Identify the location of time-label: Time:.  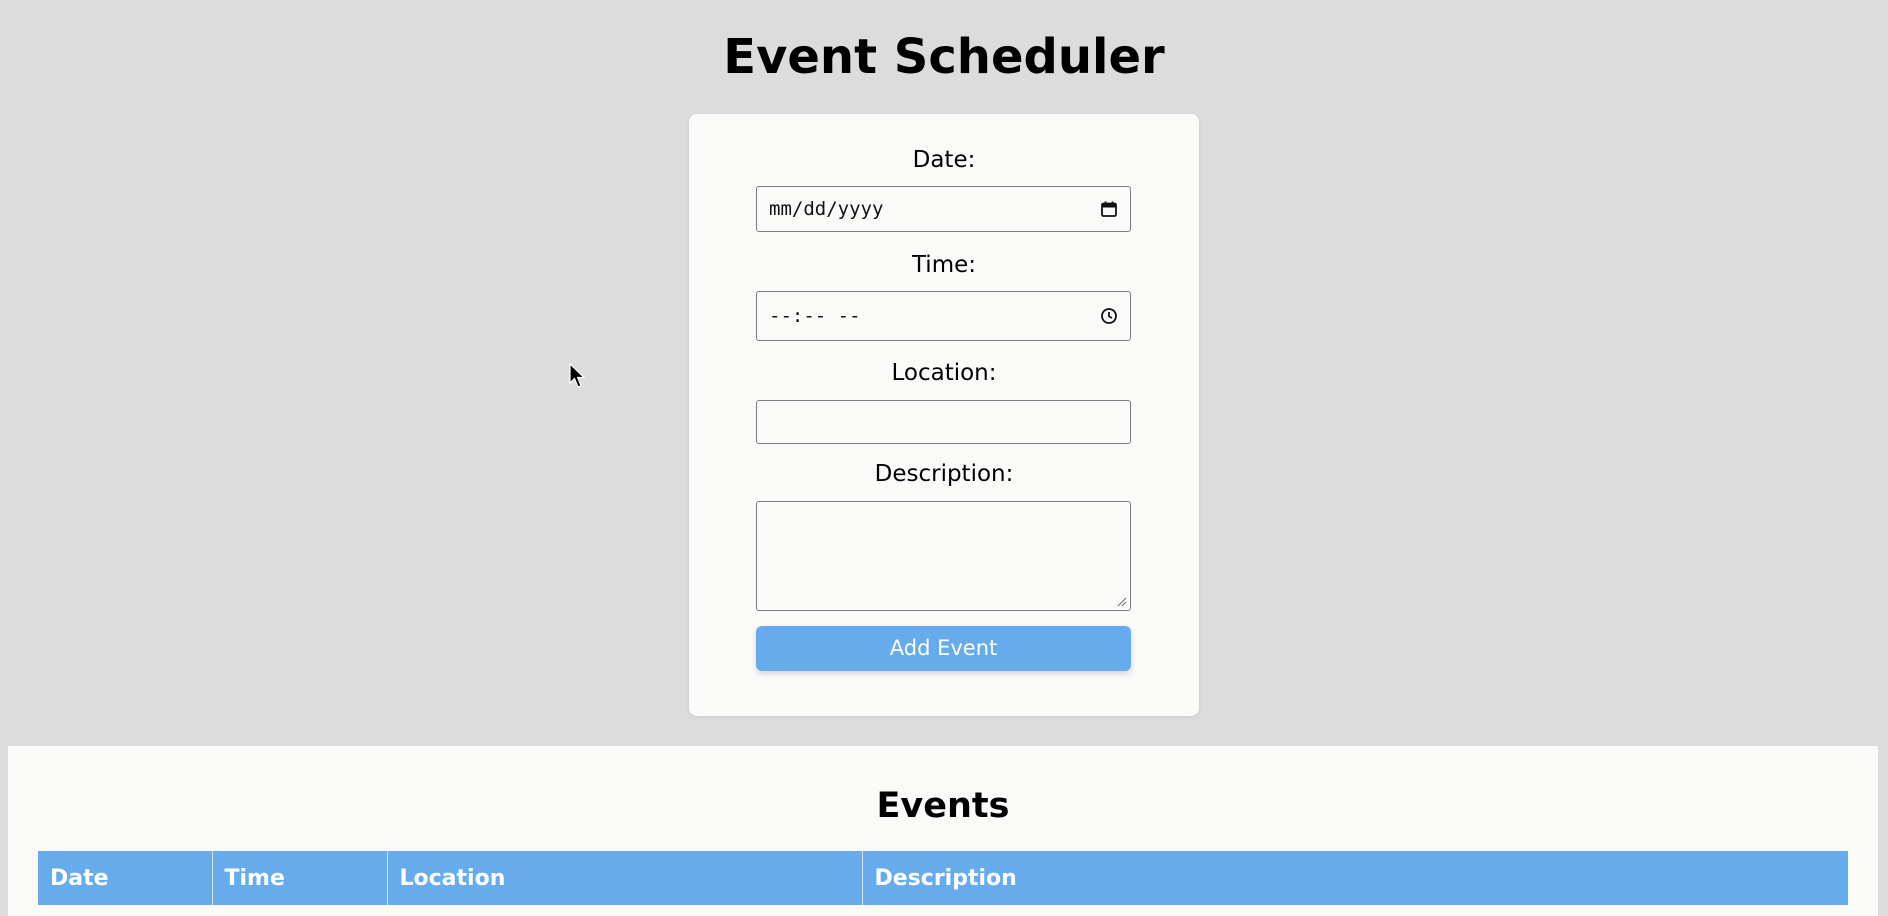
(944, 265).